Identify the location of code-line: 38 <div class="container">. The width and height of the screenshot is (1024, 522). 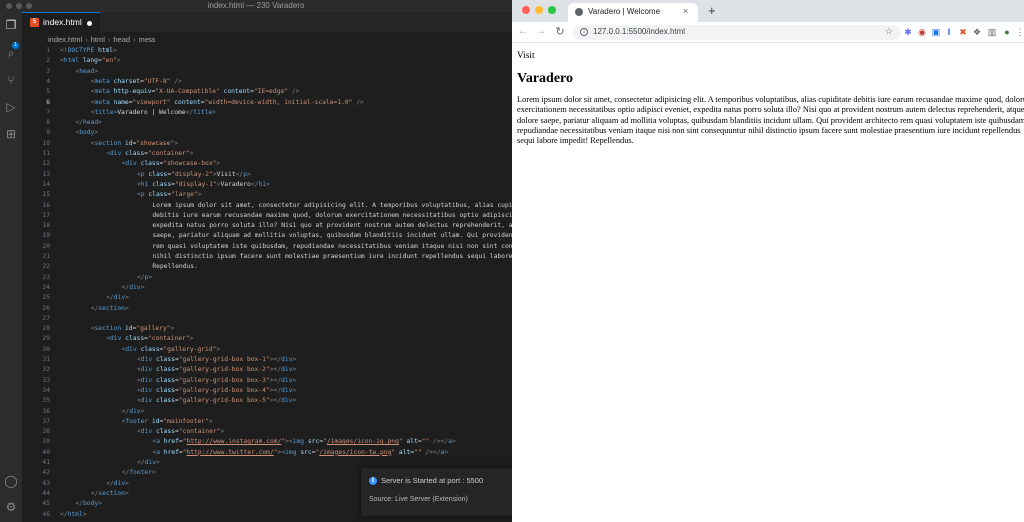
(267, 432).